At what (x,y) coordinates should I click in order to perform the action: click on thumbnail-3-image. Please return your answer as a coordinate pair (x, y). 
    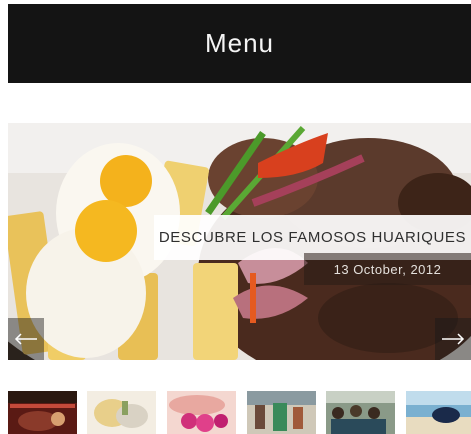
    Looking at the image, I should click on (201, 412).